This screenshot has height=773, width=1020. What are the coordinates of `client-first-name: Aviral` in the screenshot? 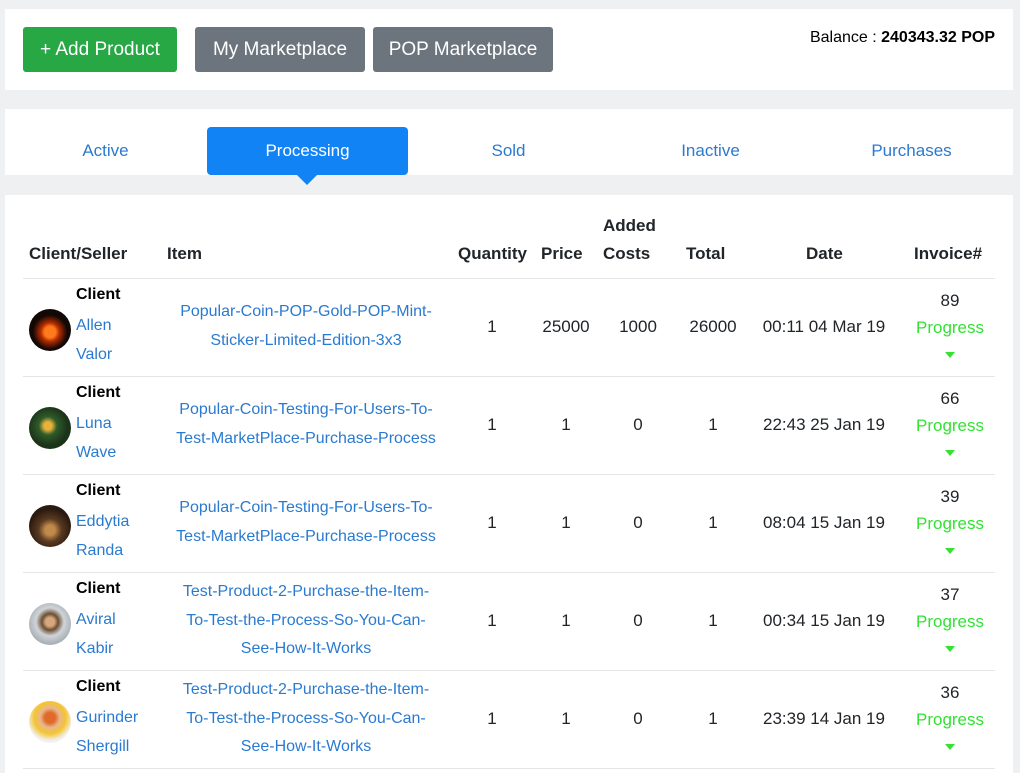 It's located at (108, 620).